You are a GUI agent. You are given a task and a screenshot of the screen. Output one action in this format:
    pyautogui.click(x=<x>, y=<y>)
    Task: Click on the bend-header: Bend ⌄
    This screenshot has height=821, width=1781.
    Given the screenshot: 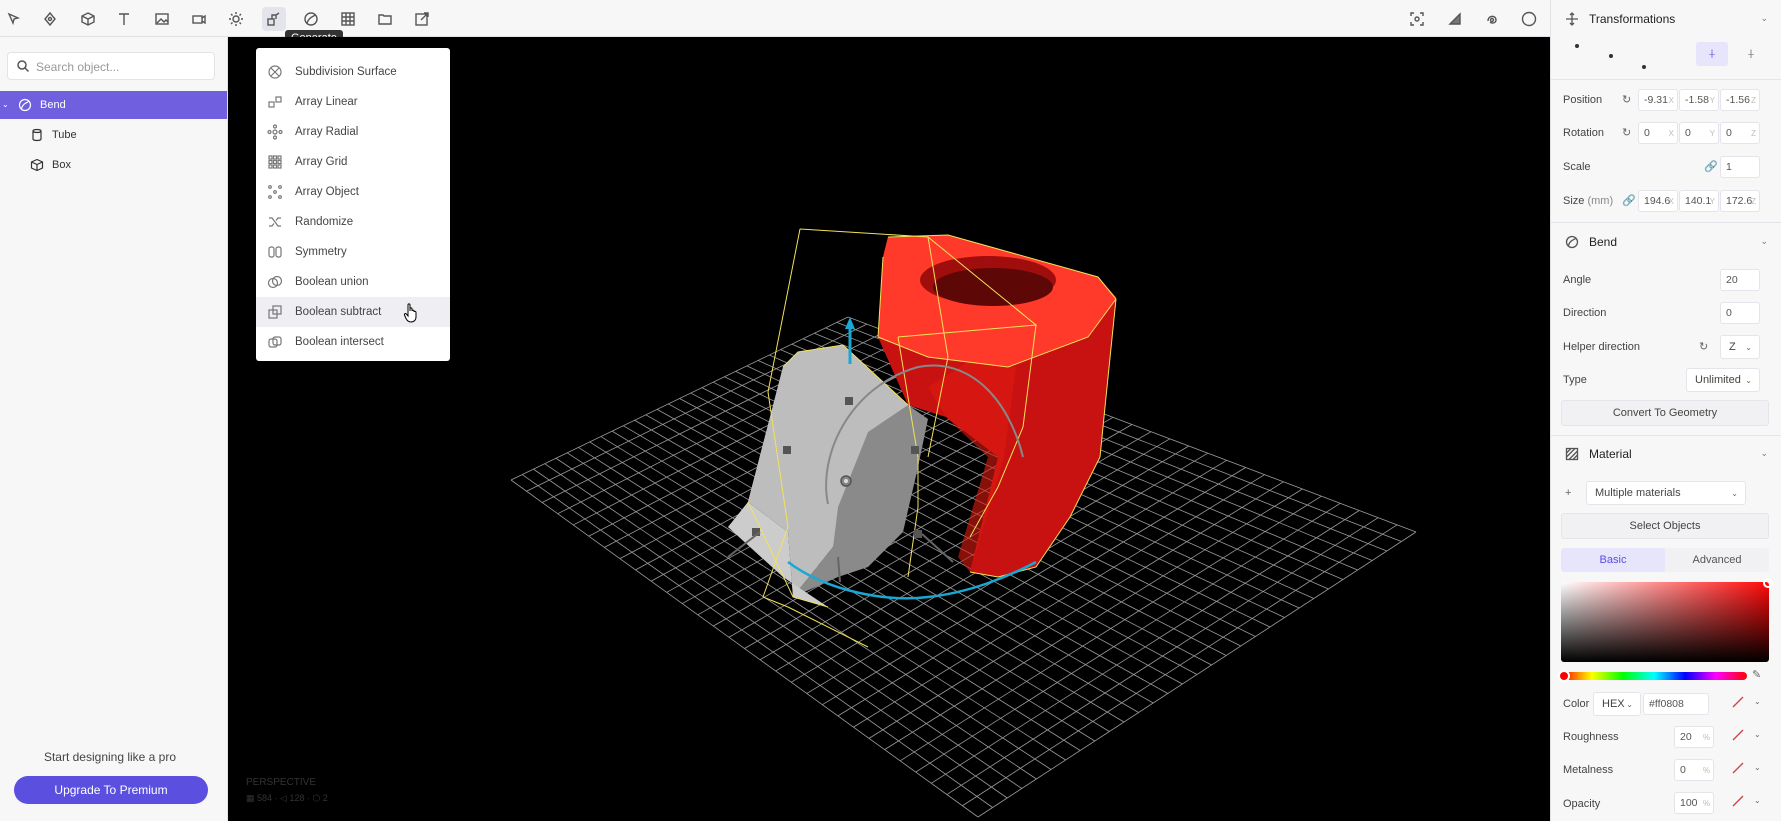 What is the action you would take?
    pyautogui.click(x=1666, y=242)
    